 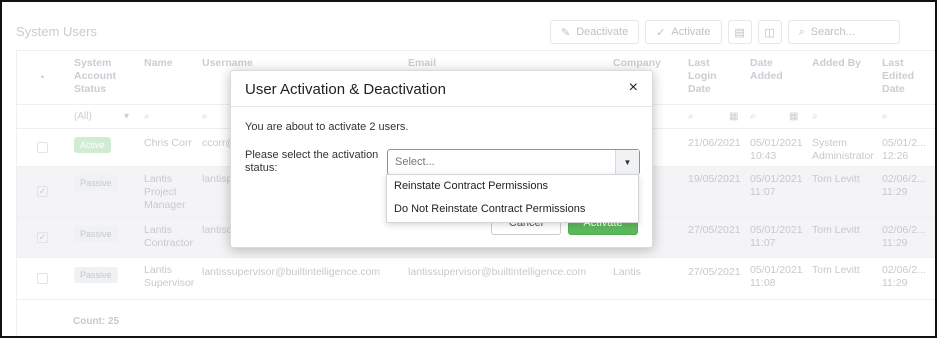 What do you see at coordinates (512, 186) in the screenshot?
I see `option-reinstate: Reinstate Contract Permissions` at bounding box center [512, 186].